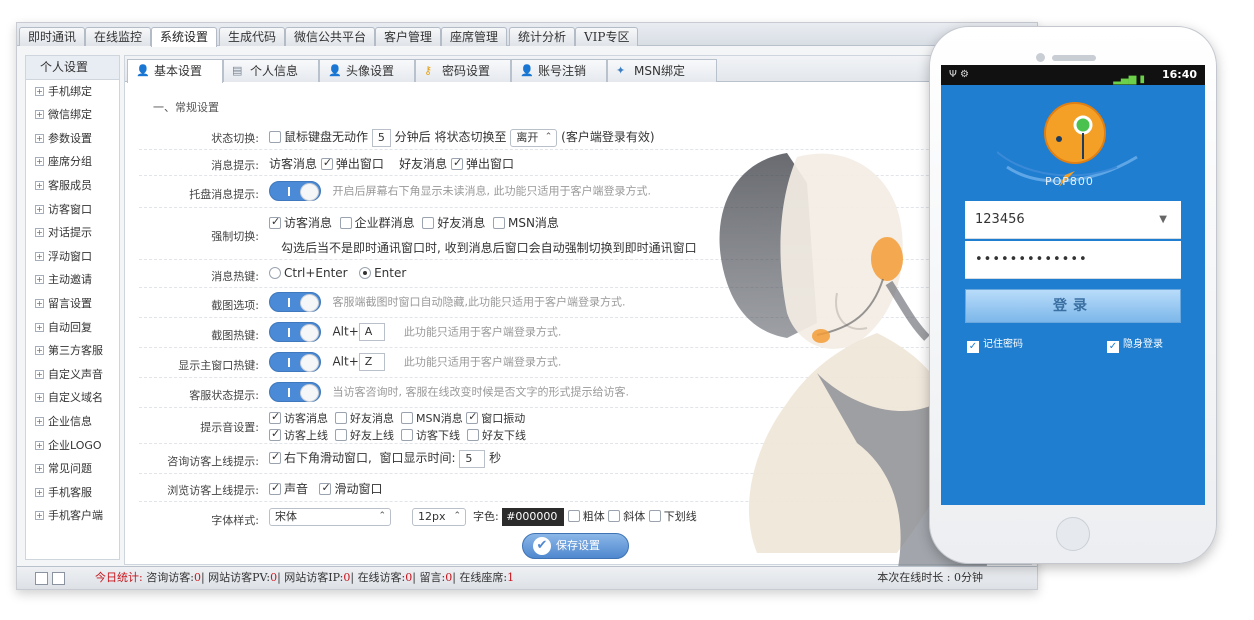  Describe the element at coordinates (235, 138) in the screenshot. I see `label: 状态切换:` at that location.